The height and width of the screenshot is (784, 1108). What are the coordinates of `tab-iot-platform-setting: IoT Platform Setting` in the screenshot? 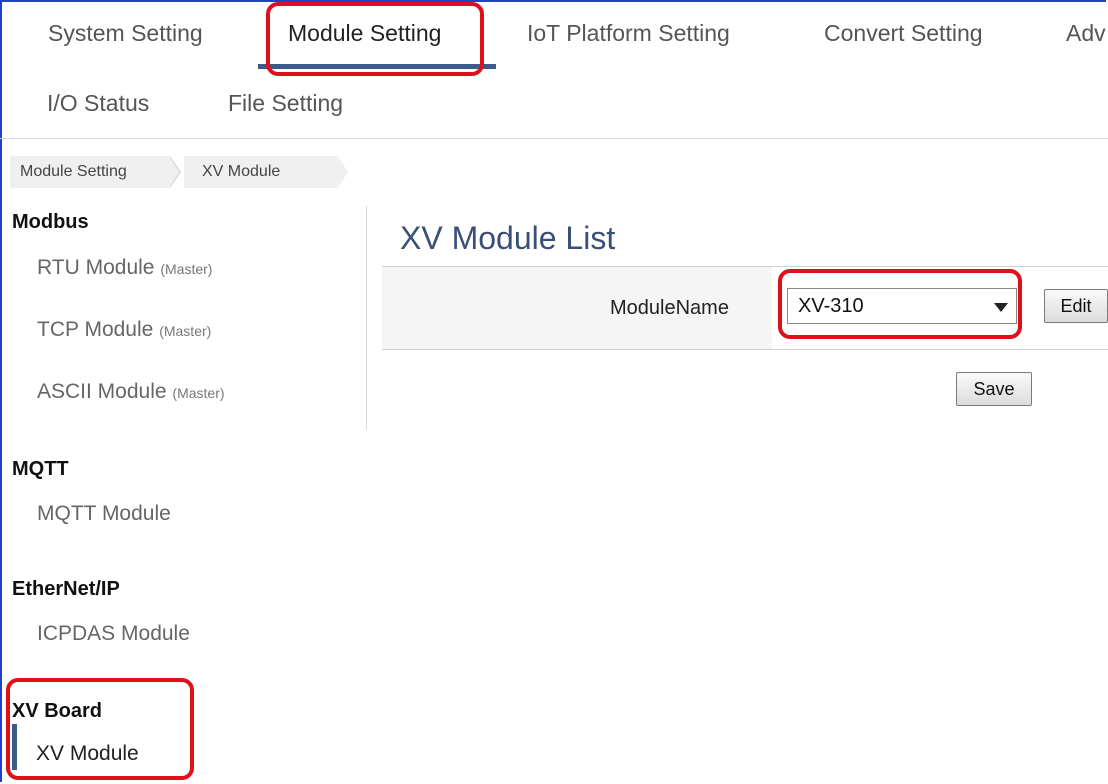 It's located at (628, 33).